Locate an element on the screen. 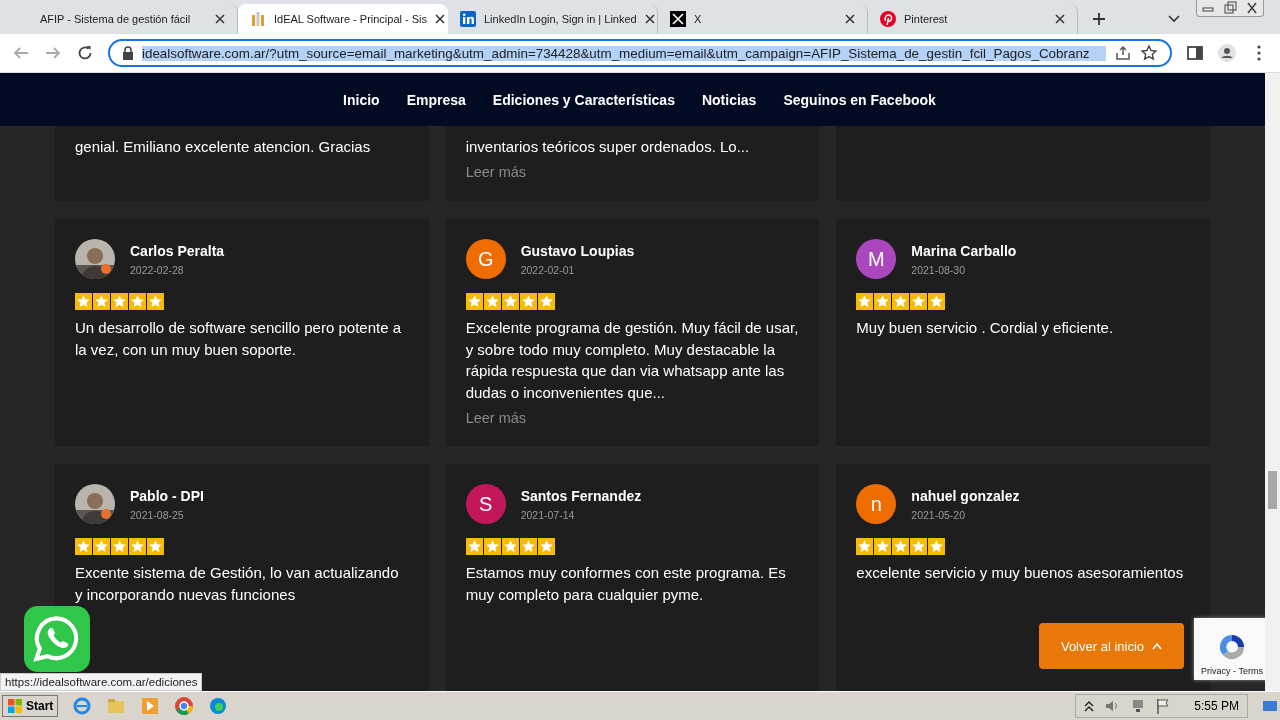  recaptcha-icon is located at coordinates (1232, 647).